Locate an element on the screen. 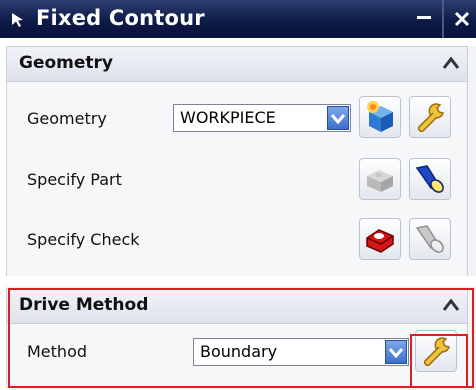 This screenshot has height=390, width=476. drive-method-section-header: Drive Method is located at coordinates (237, 306).